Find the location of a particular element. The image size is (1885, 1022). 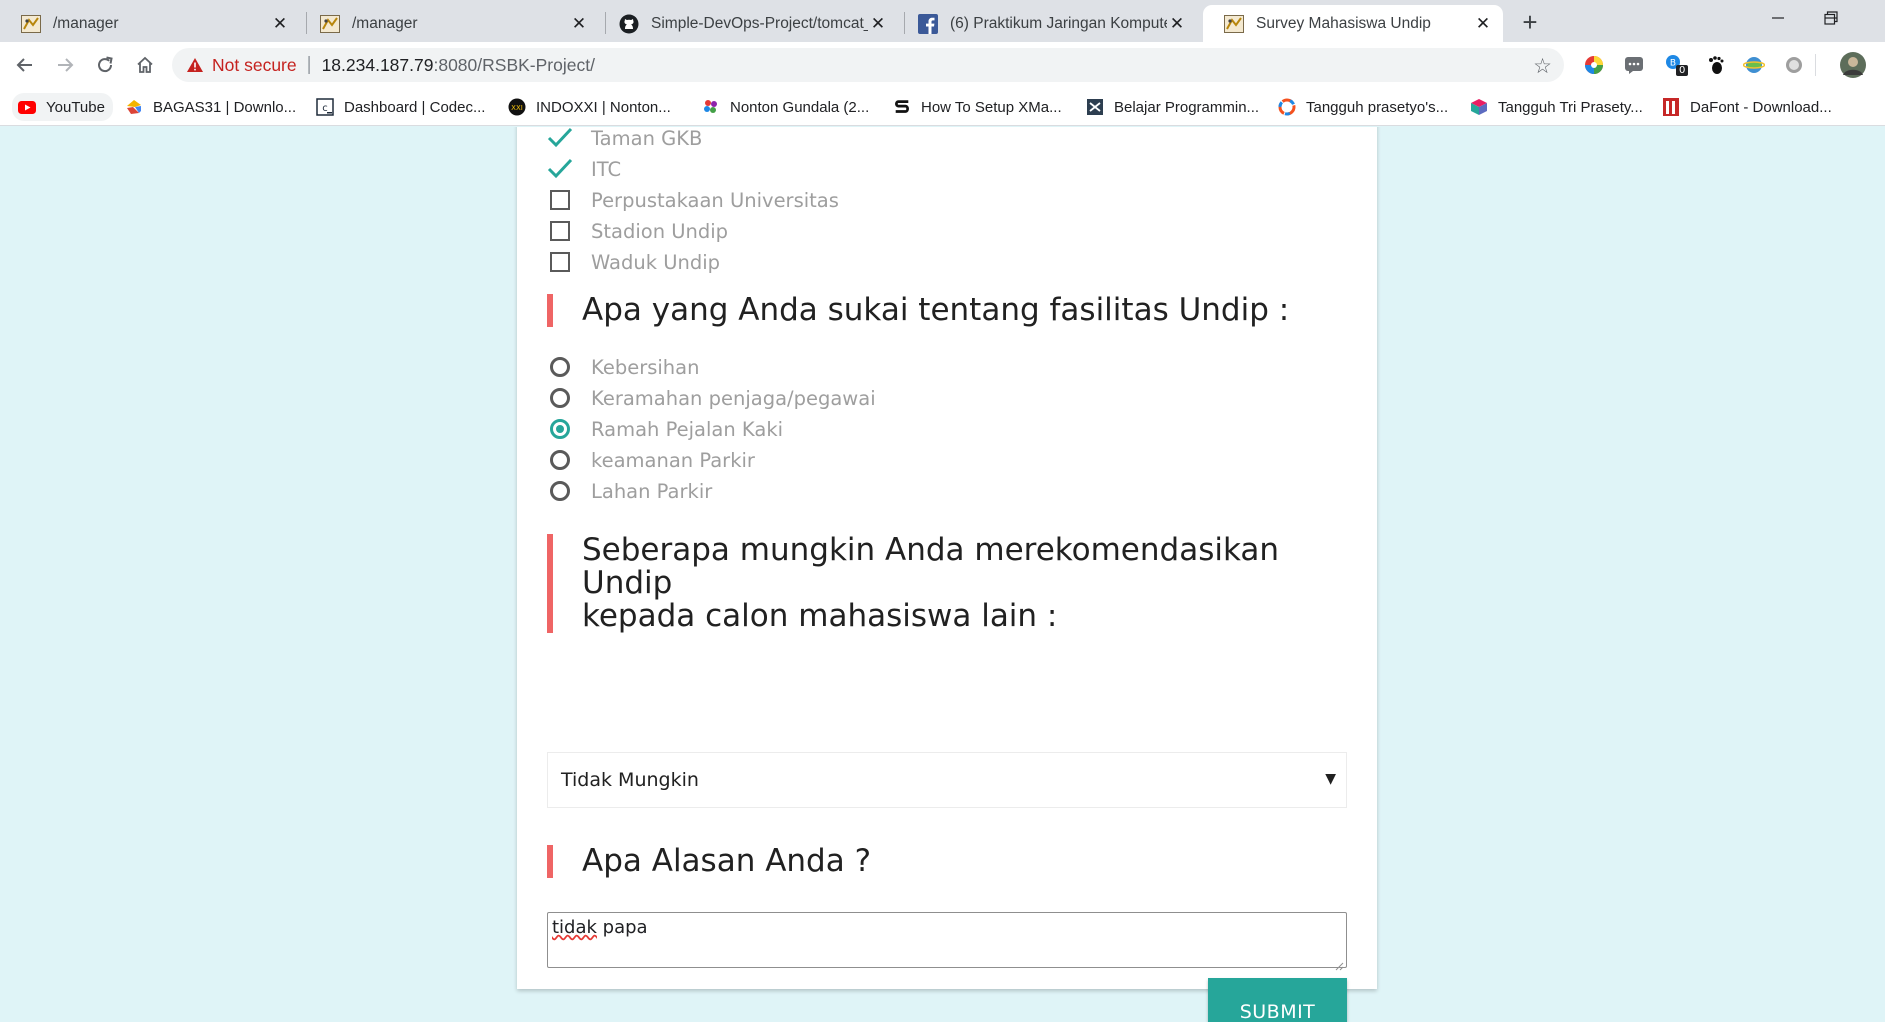

resize-grip-icon is located at coordinates (1339, 963).